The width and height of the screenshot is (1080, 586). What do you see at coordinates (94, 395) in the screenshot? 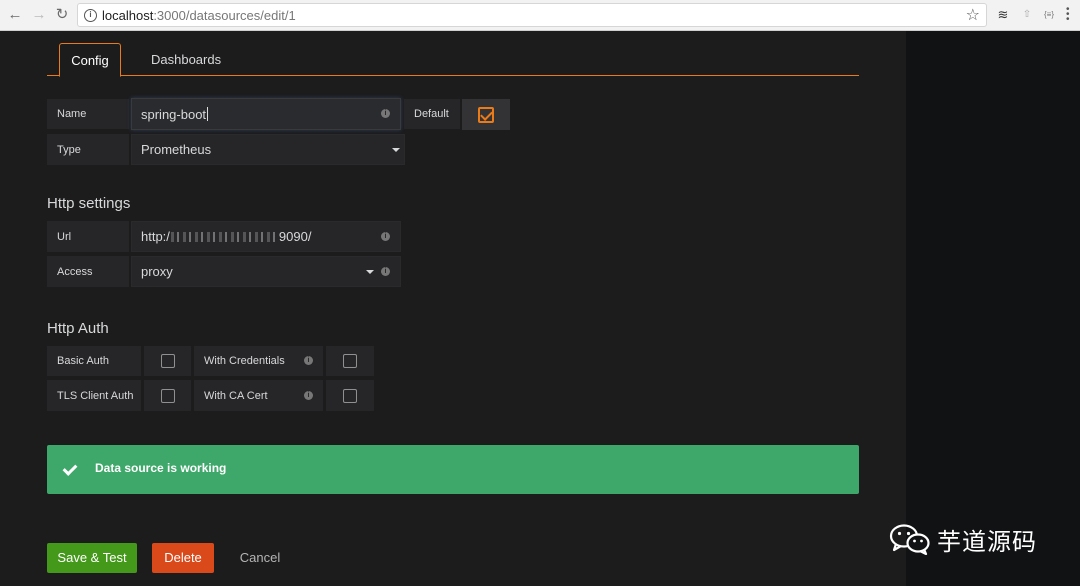
I see `tls-client-auth-label: TLS Client Auth` at bounding box center [94, 395].